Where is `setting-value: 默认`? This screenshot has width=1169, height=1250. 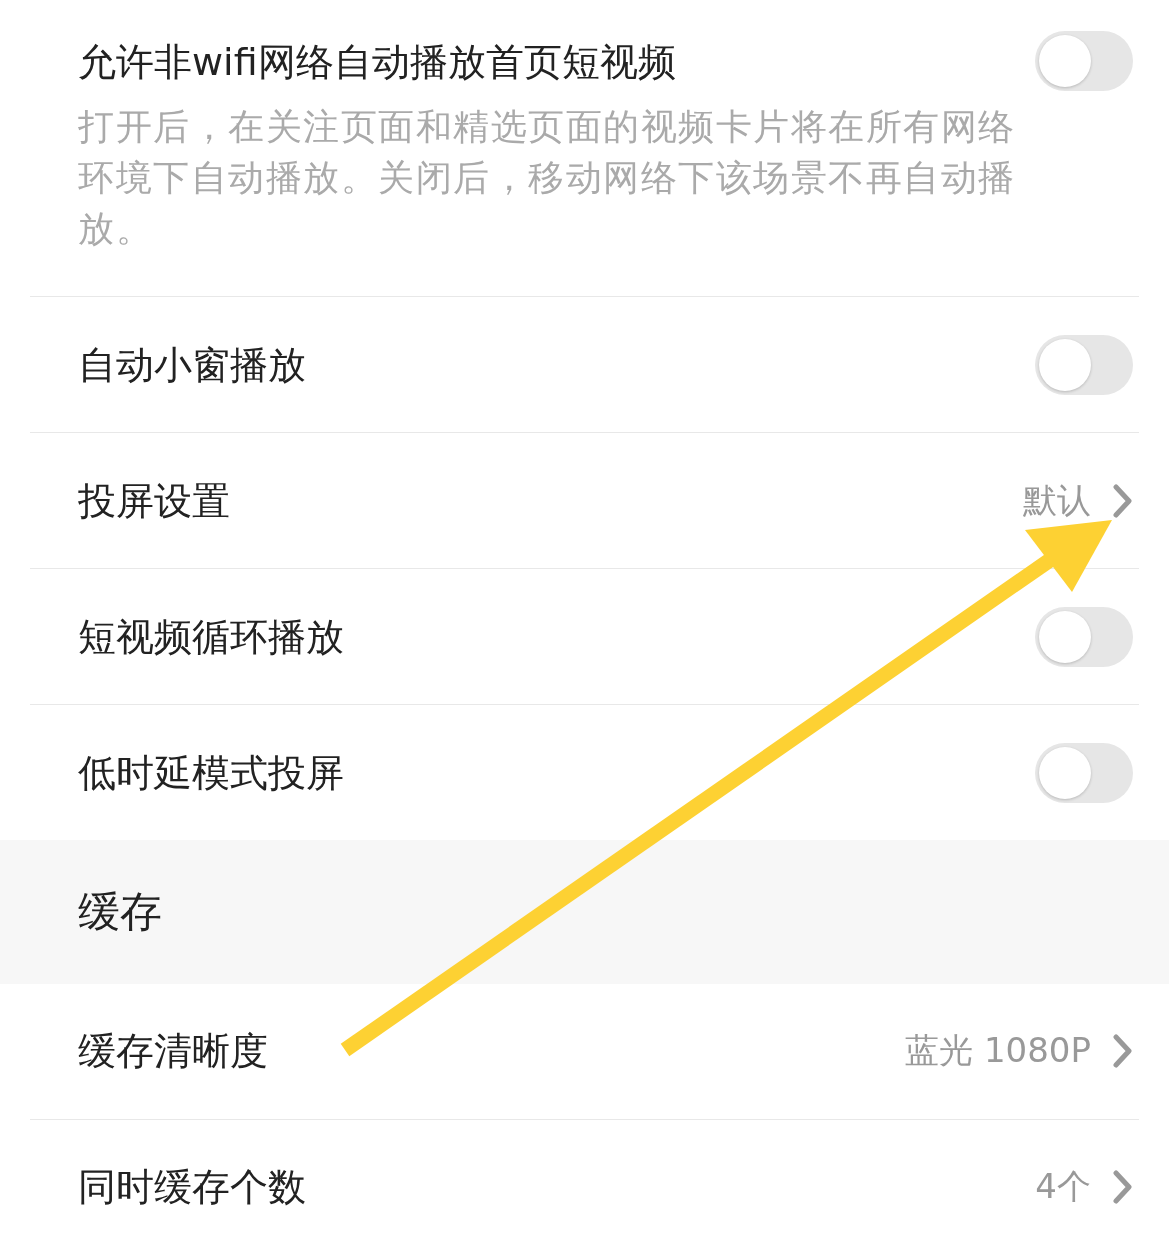
setting-value: 默认 is located at coordinates (1057, 500).